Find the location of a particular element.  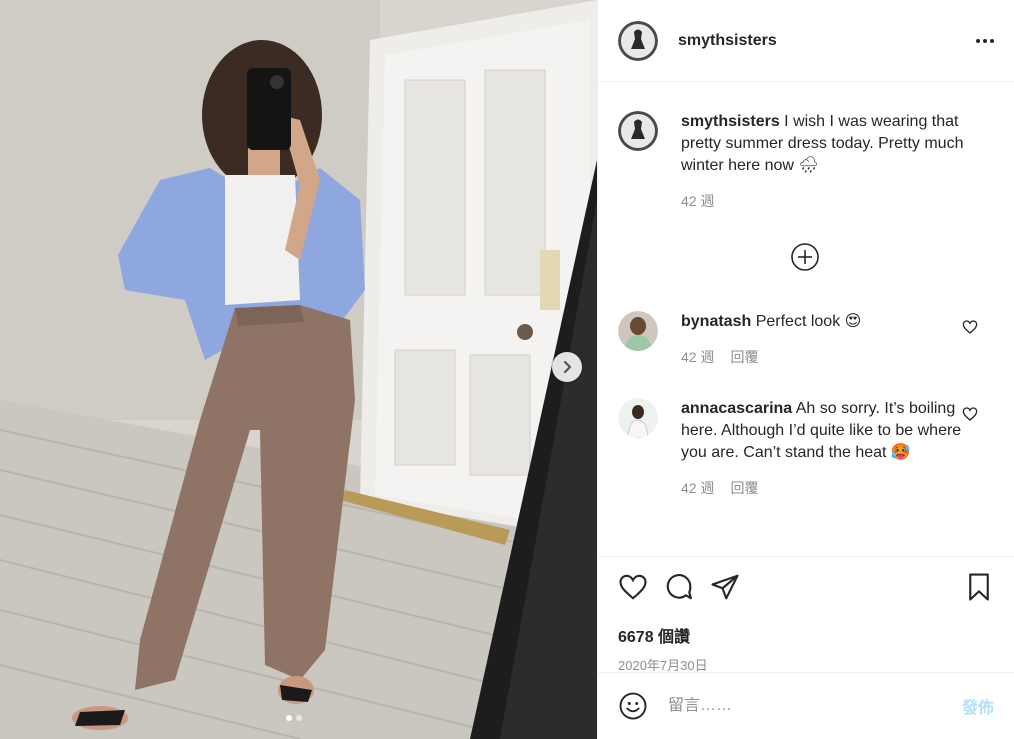

add-comment-bar: 發佈 is located at coordinates (806, 705).